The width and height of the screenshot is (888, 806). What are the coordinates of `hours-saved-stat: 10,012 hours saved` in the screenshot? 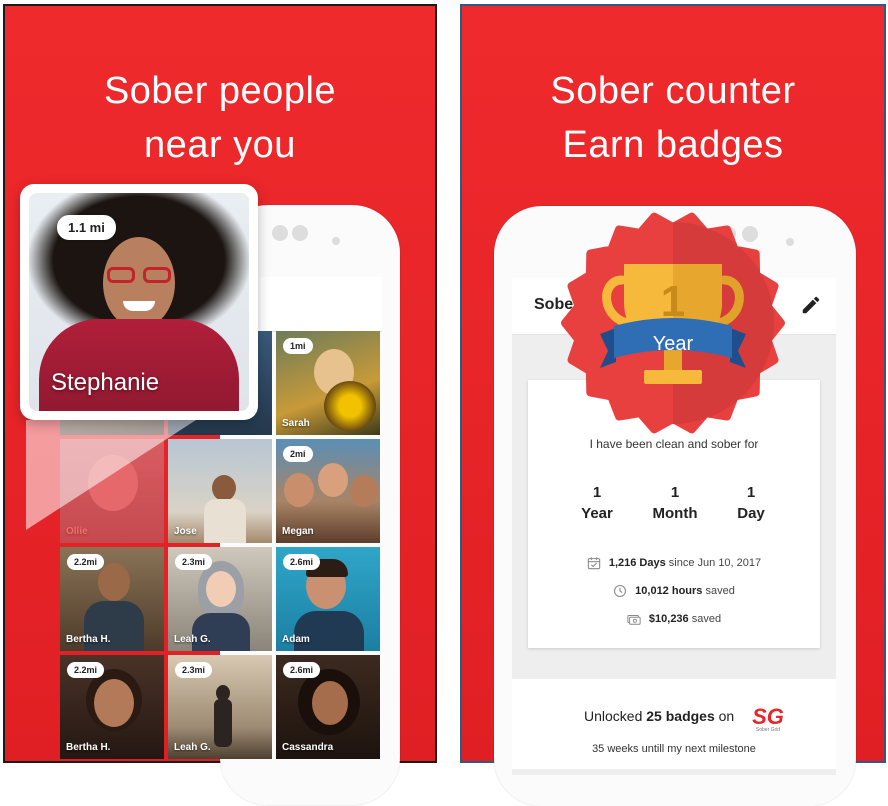 It's located at (674, 591).